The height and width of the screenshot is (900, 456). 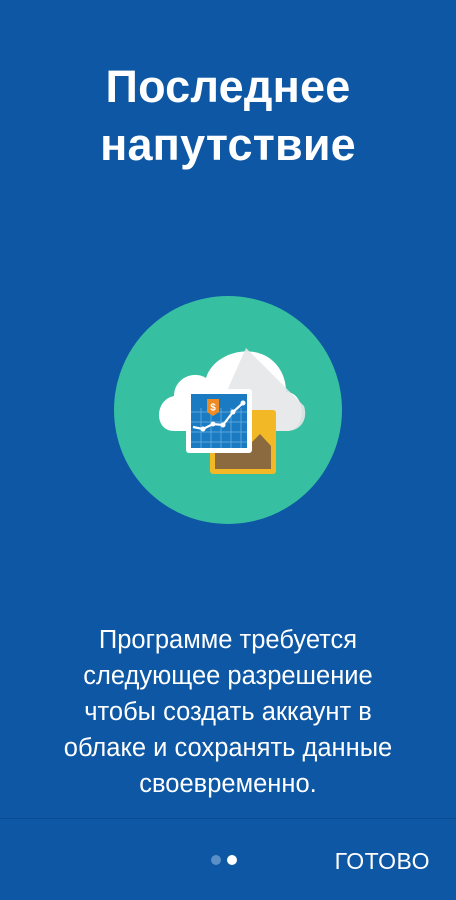 I want to click on page-title: Последнее напутствие, so click(x=228, y=116).